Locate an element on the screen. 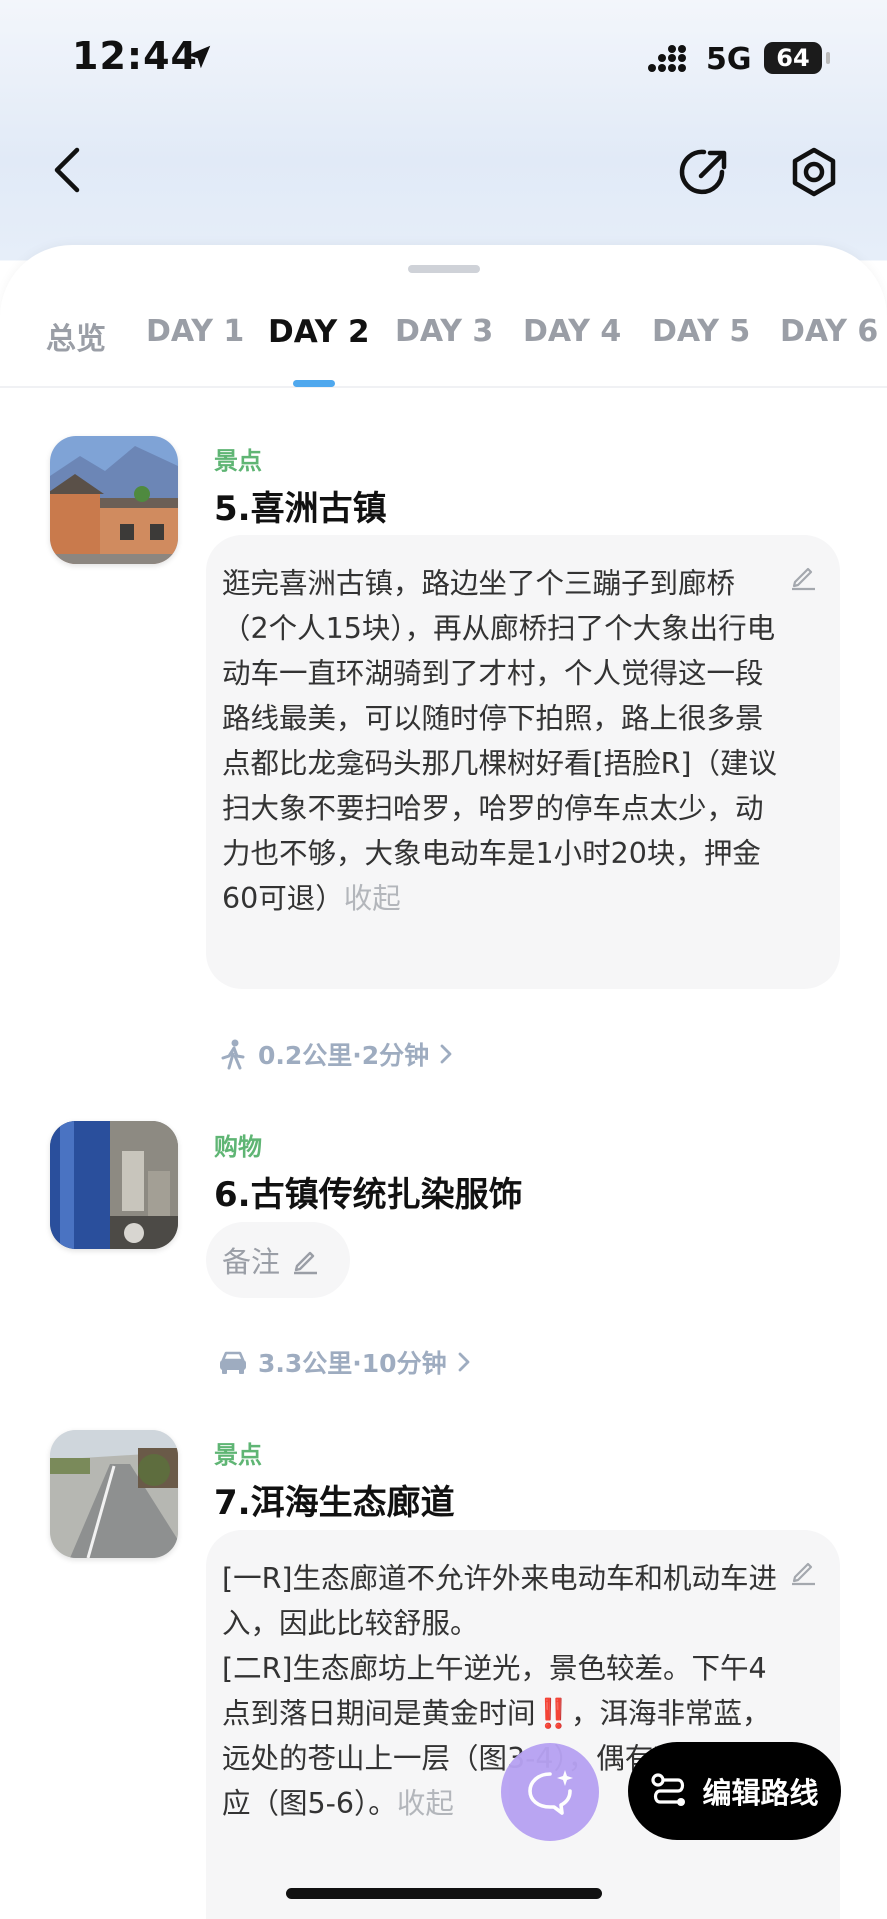 This screenshot has height=1919, width=887. poi-title: 5.喜洲古镇 is located at coordinates (300, 505).